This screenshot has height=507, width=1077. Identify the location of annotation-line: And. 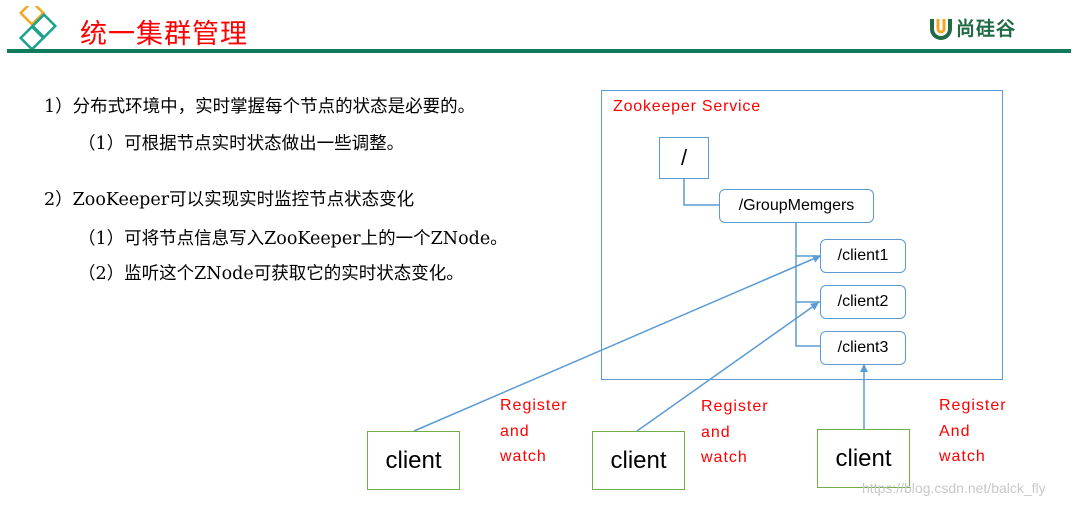
(955, 431).